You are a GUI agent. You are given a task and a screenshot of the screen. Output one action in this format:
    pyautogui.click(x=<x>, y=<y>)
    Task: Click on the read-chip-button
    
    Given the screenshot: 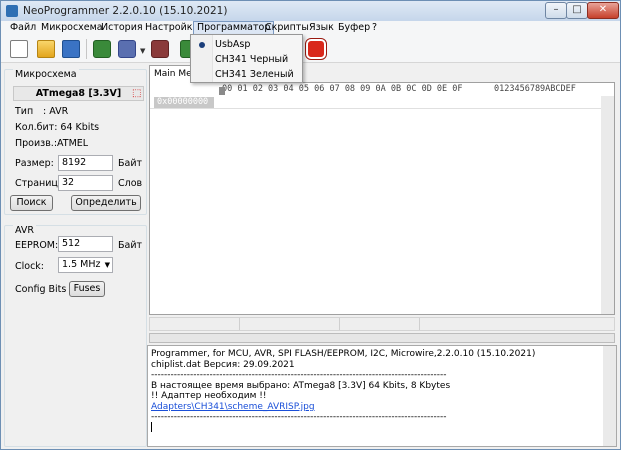 What is the action you would take?
    pyautogui.click(x=102, y=49)
    